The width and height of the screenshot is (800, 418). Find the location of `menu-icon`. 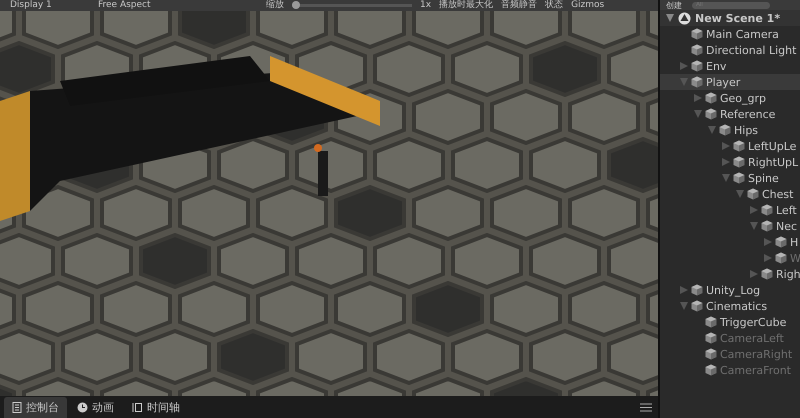

menu-icon is located at coordinates (646, 407).